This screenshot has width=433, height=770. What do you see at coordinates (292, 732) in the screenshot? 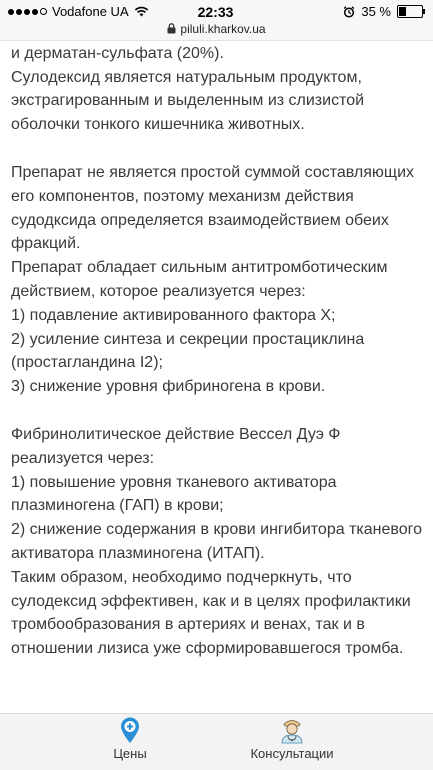
I see `doctor-icon` at bounding box center [292, 732].